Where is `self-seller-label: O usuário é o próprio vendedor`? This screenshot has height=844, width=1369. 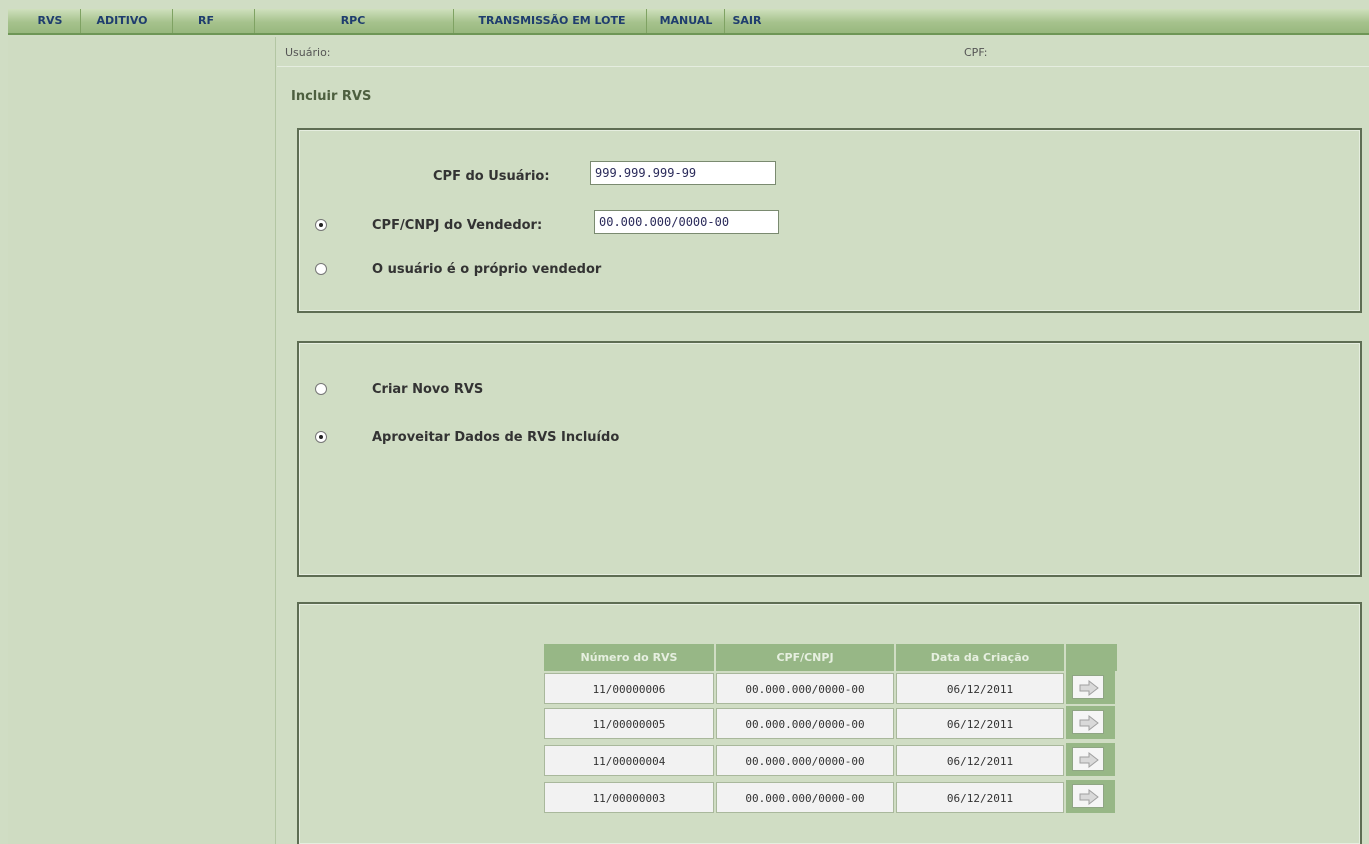 self-seller-label: O usuário é o próprio vendedor is located at coordinates (487, 269).